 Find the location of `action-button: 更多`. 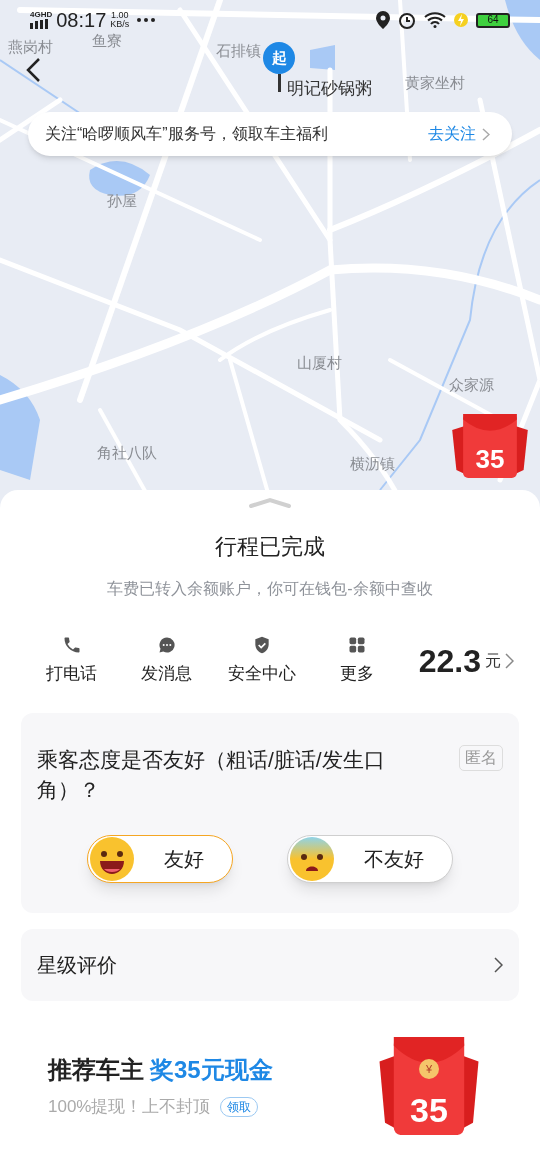

action-button: 更多 is located at coordinates (356, 661).